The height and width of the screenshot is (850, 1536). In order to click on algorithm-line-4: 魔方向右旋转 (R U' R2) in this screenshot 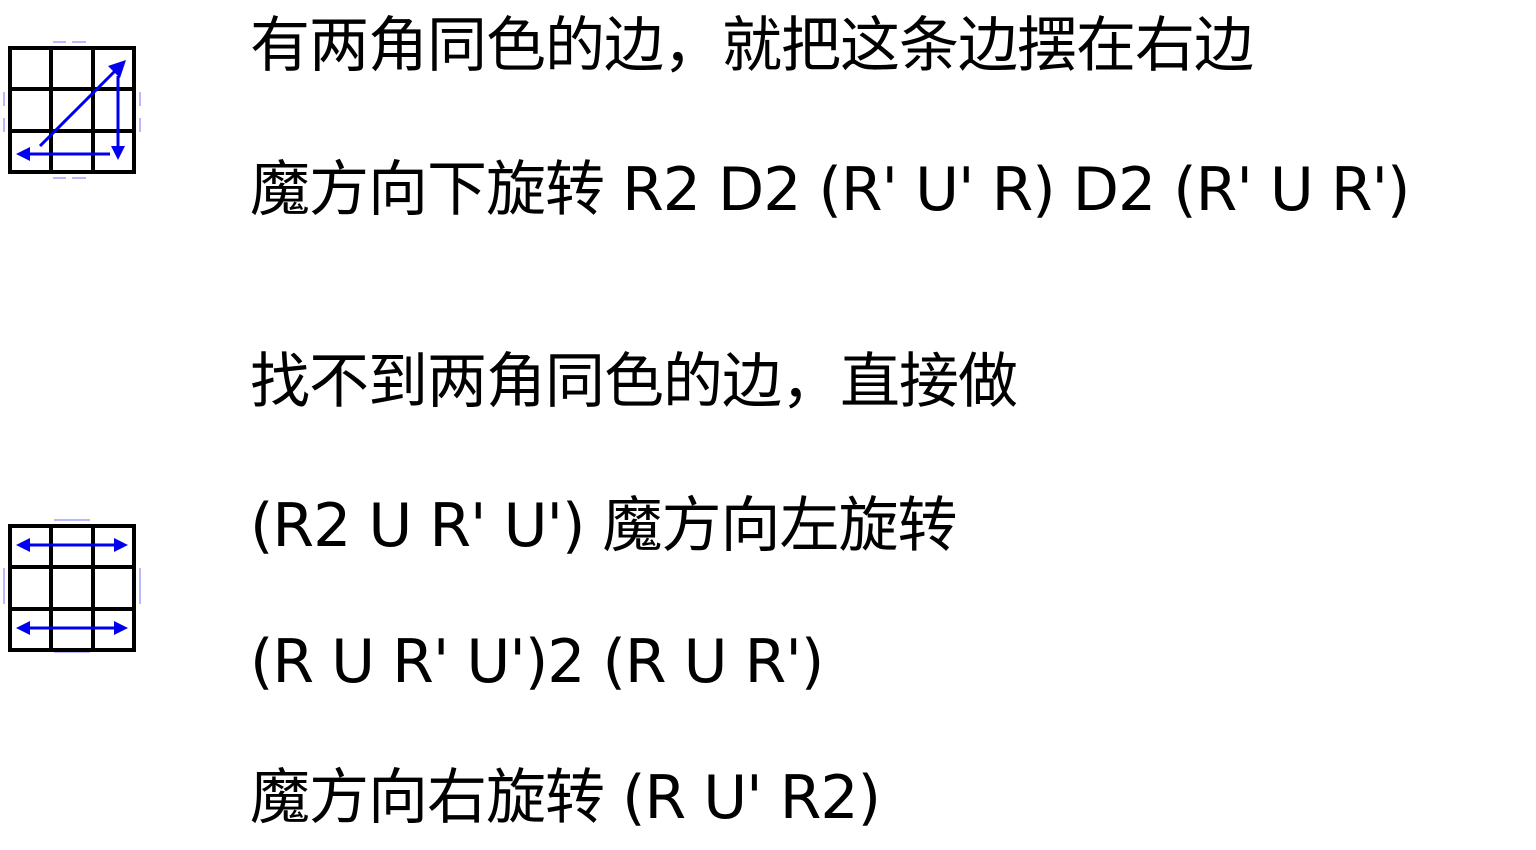, I will do `click(565, 798)`.